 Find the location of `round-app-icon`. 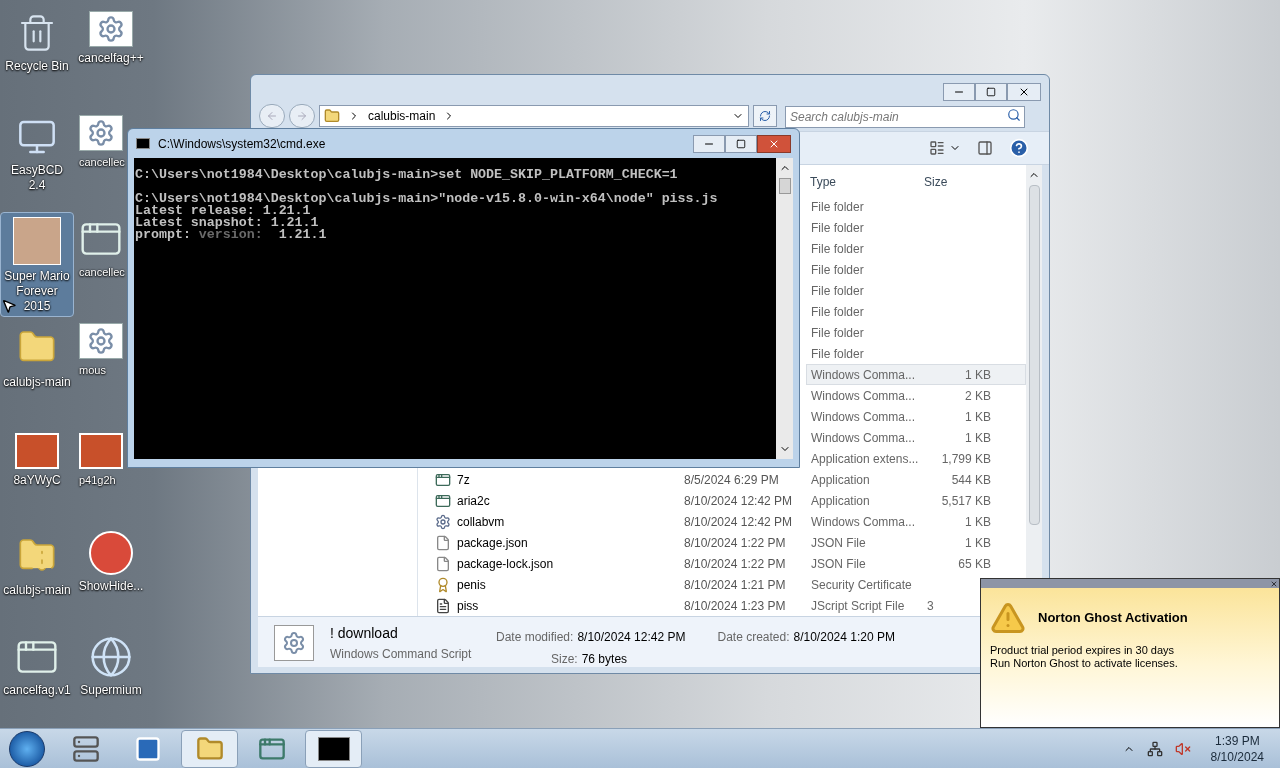

round-app-icon is located at coordinates (111, 553).